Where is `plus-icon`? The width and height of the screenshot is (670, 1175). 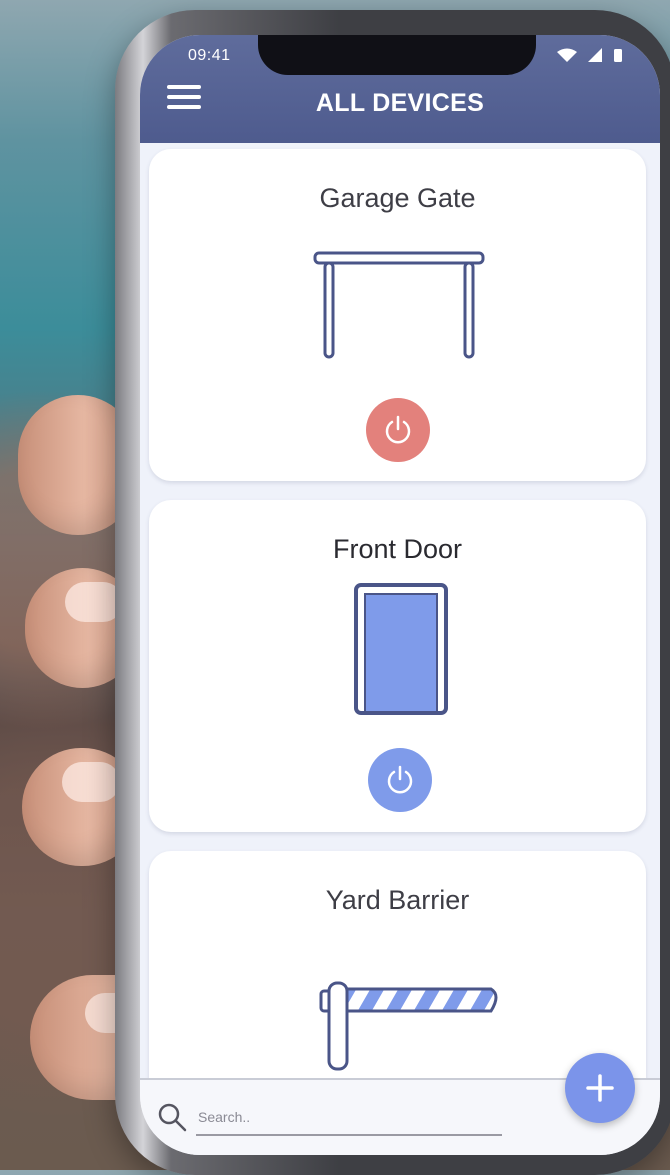 plus-icon is located at coordinates (600, 1088).